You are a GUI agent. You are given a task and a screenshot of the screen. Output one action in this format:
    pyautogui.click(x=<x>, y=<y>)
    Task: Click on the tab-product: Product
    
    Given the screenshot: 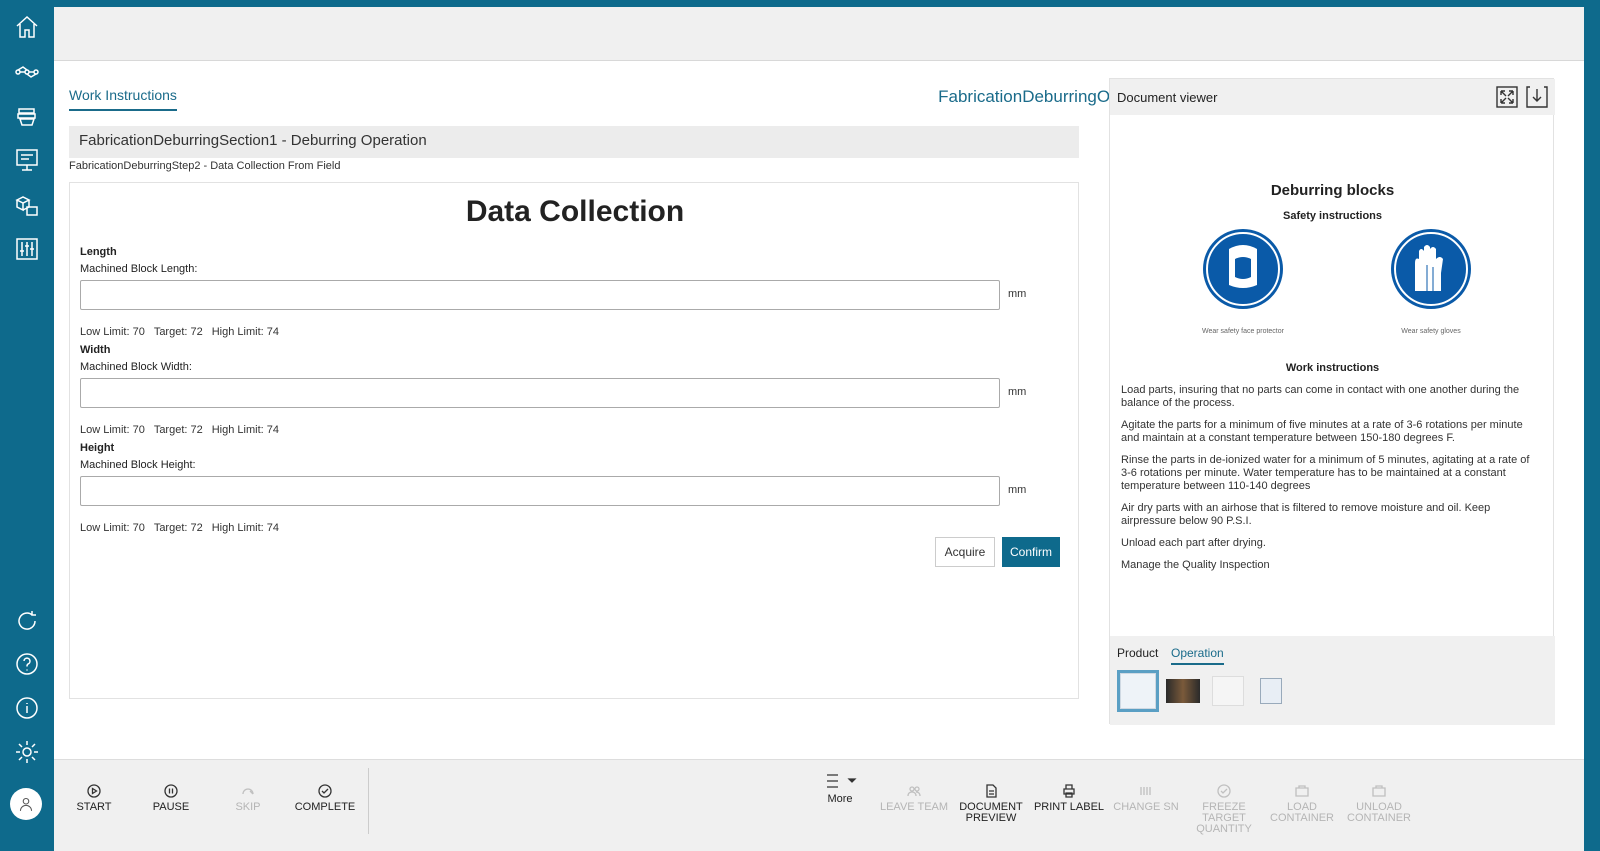 What is the action you would take?
    pyautogui.click(x=1137, y=653)
    